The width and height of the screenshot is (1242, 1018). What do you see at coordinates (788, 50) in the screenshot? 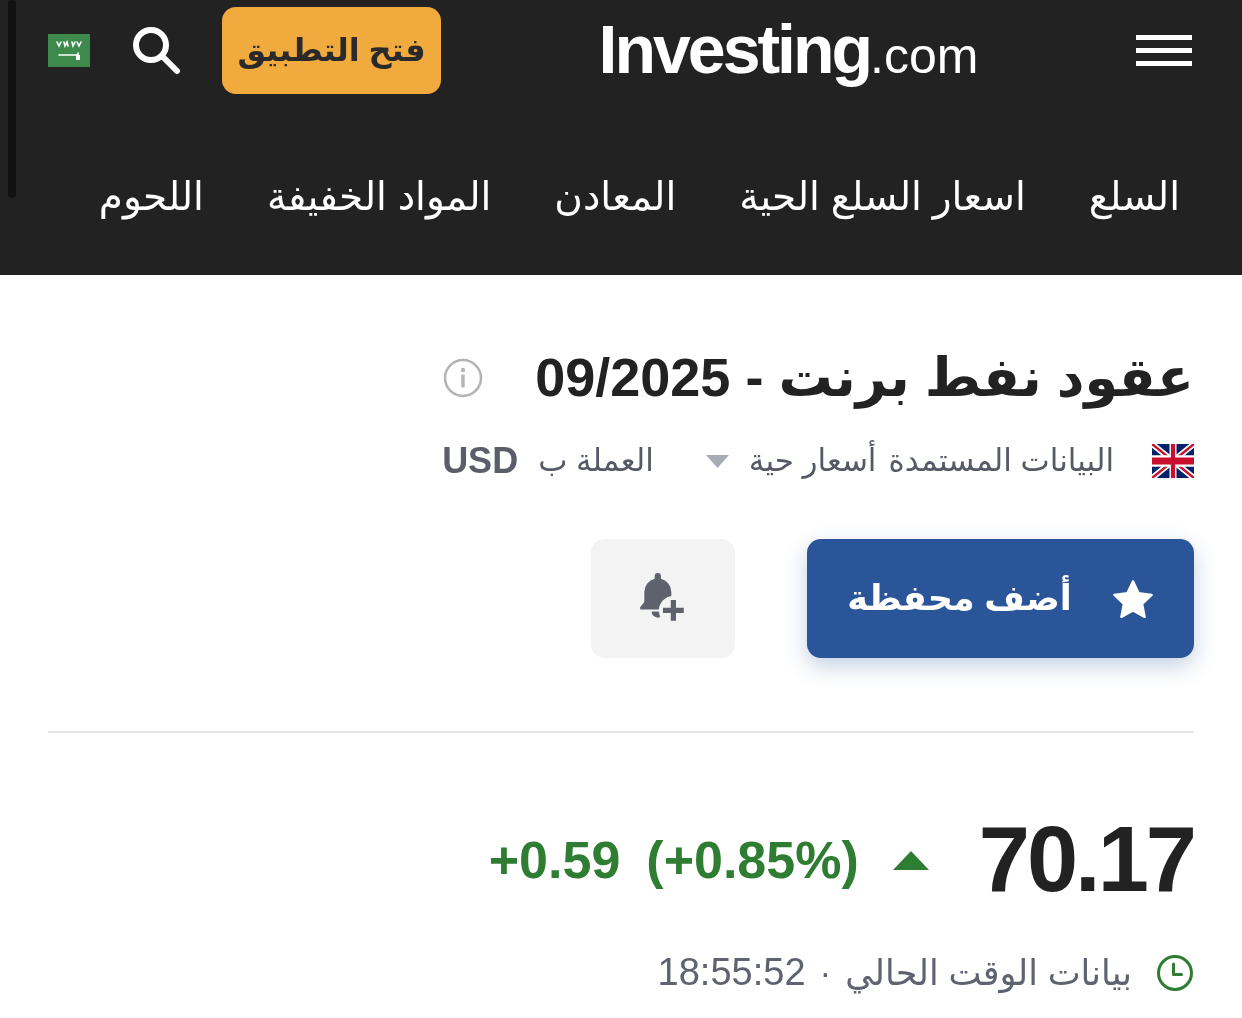
I see `logo: Investing.com` at bounding box center [788, 50].